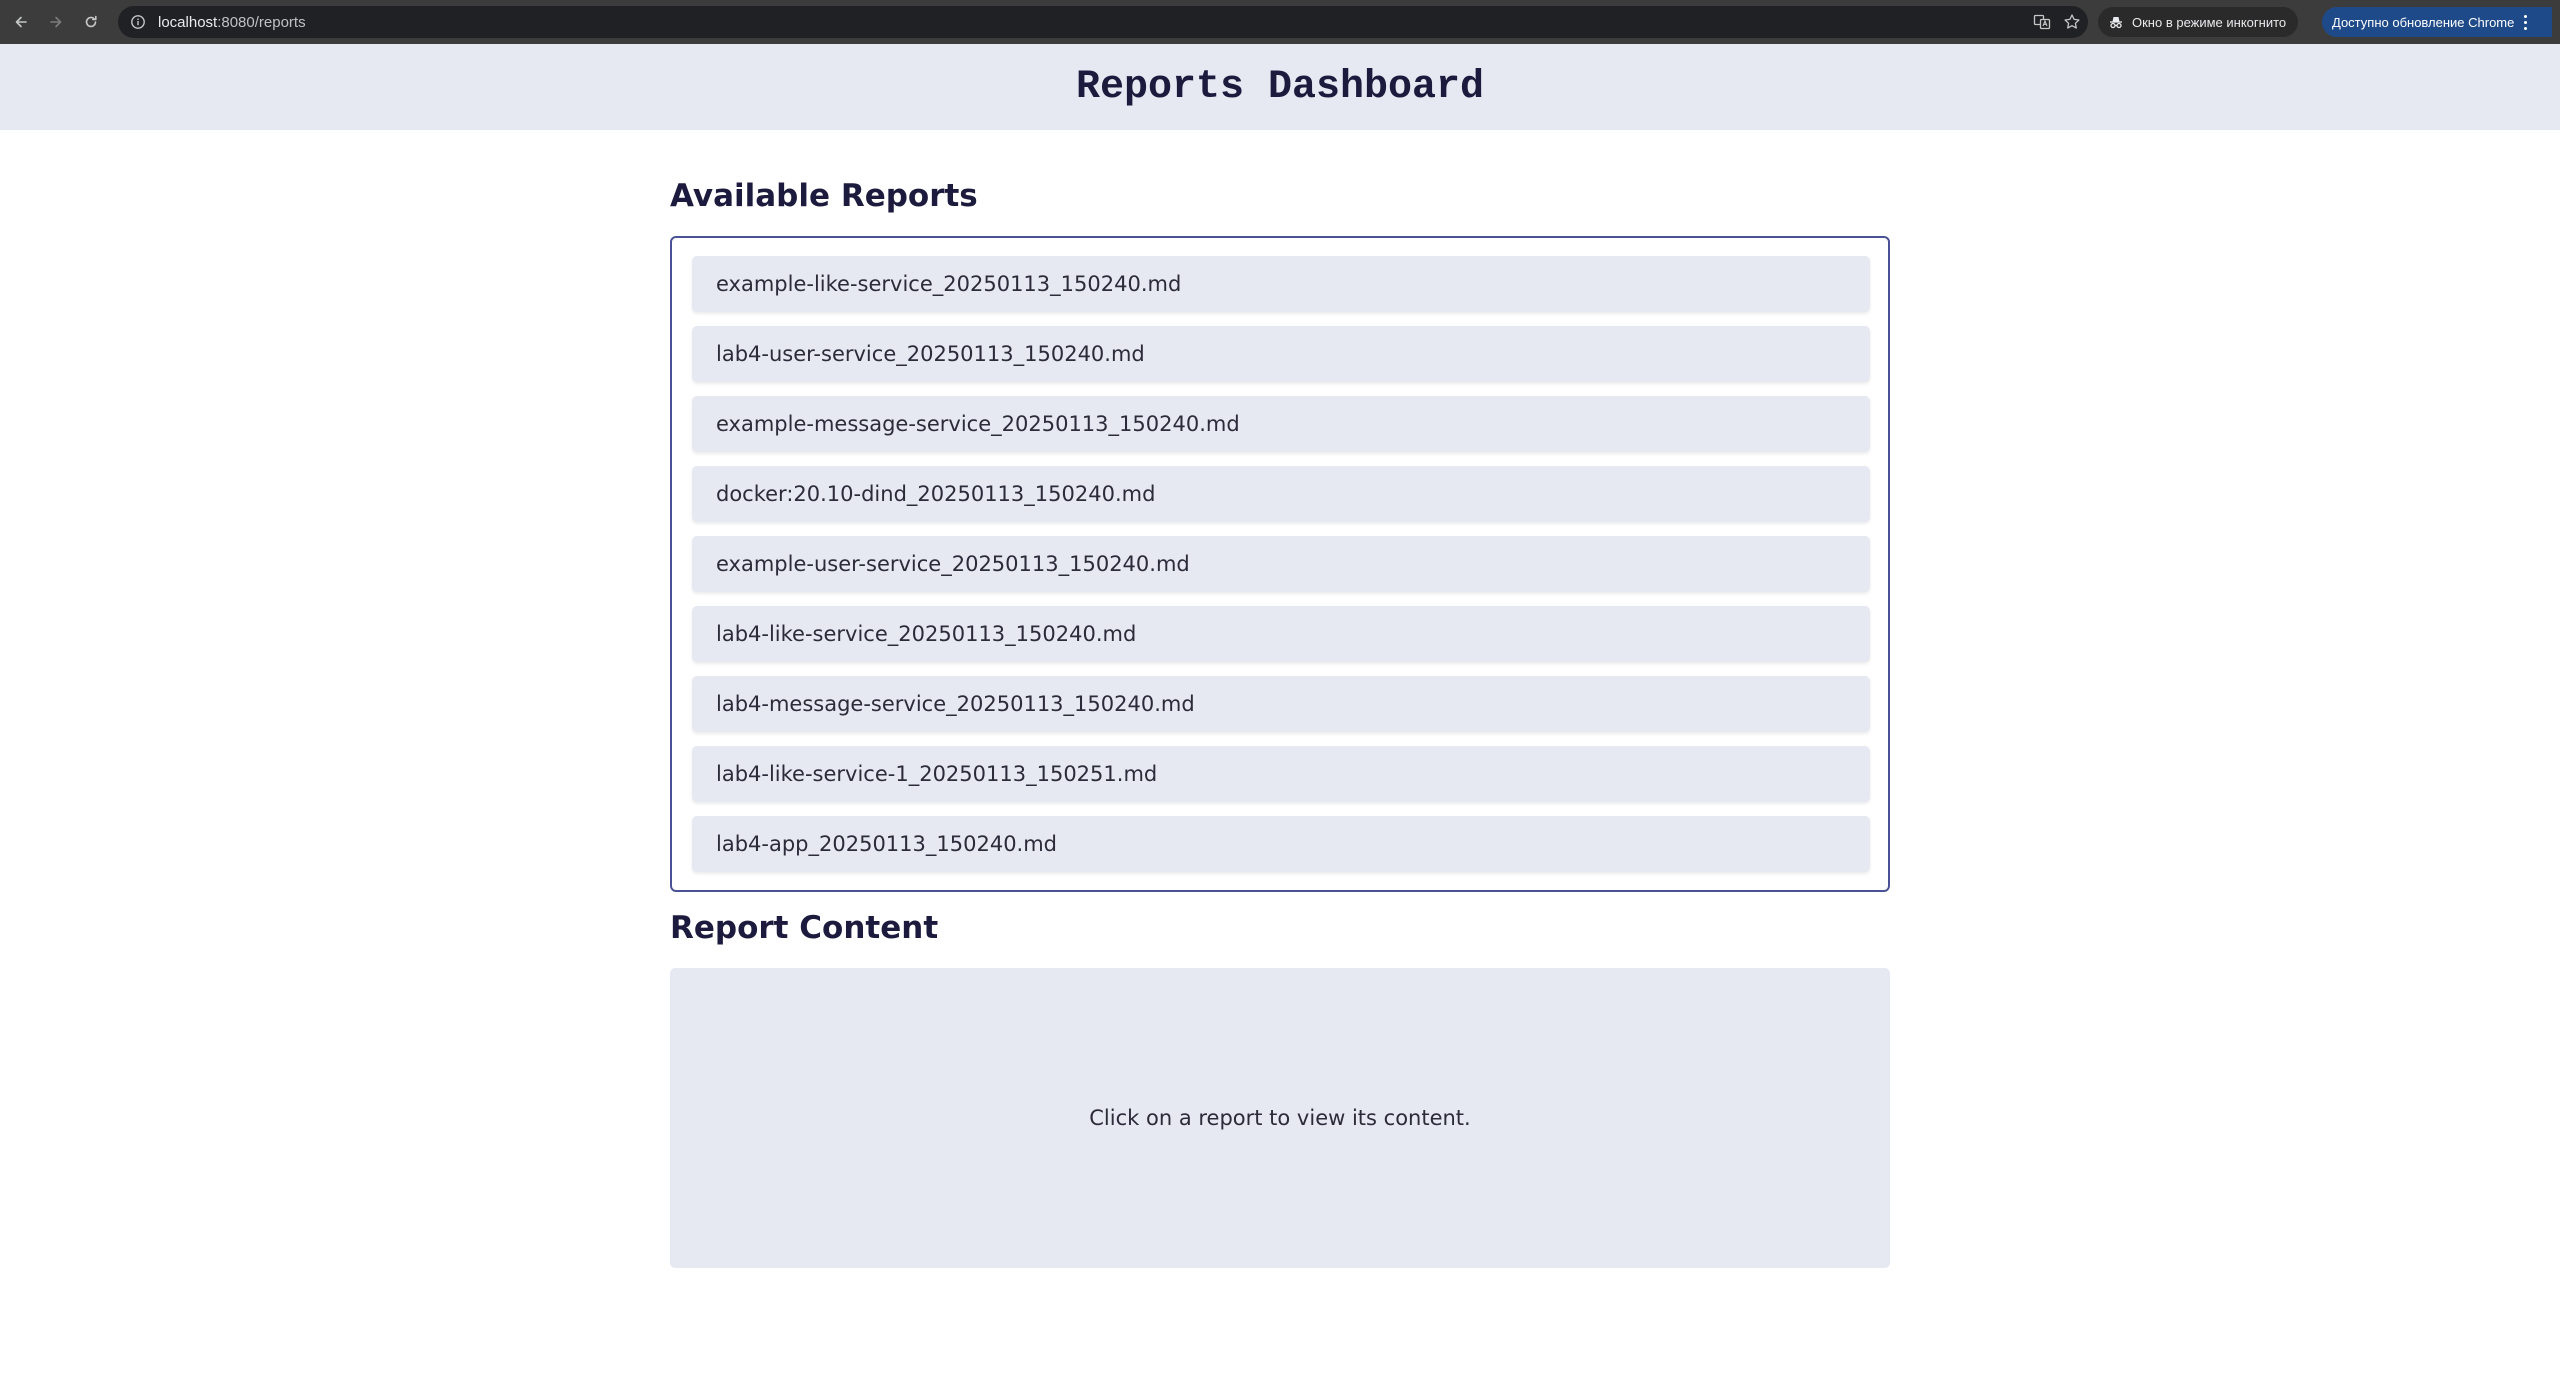 The image size is (2560, 1398). I want to click on report-item: lab4-app_20250113_150240.md, so click(1281, 844).